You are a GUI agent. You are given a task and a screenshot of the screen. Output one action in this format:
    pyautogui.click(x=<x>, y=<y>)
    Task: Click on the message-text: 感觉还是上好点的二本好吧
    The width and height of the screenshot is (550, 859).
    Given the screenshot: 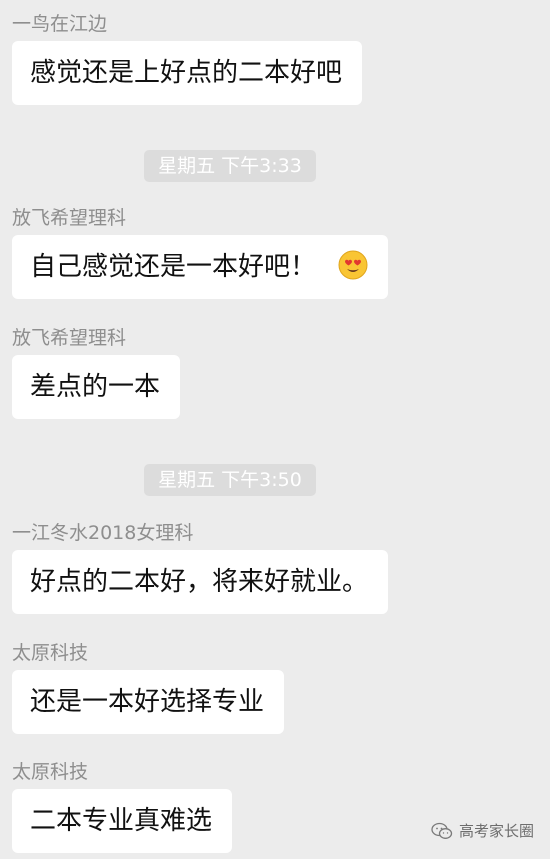 What is the action you would take?
    pyautogui.click(x=186, y=73)
    